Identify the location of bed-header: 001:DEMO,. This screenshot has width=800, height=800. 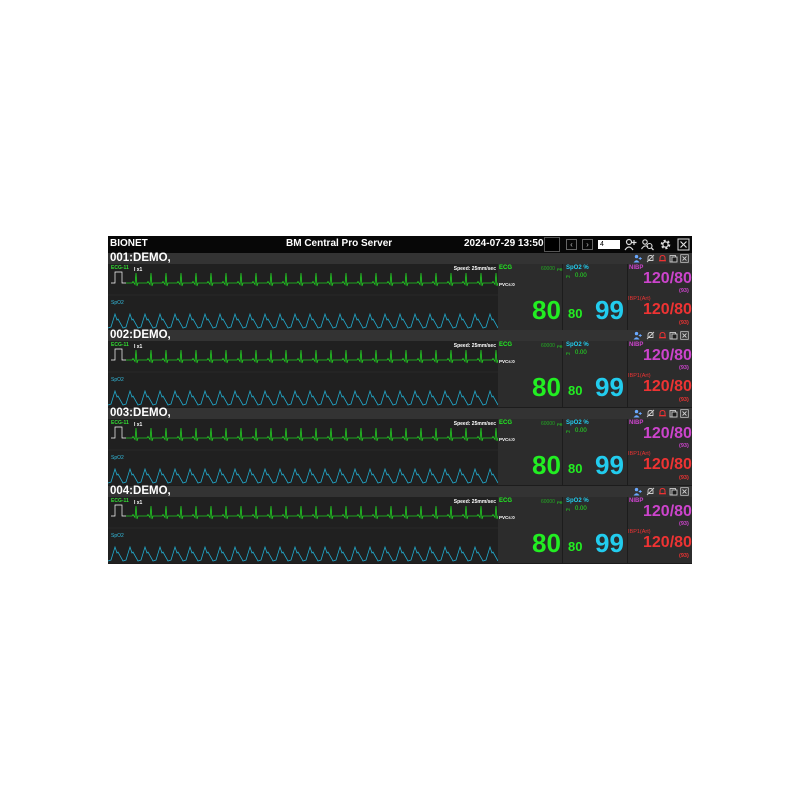
(400, 258).